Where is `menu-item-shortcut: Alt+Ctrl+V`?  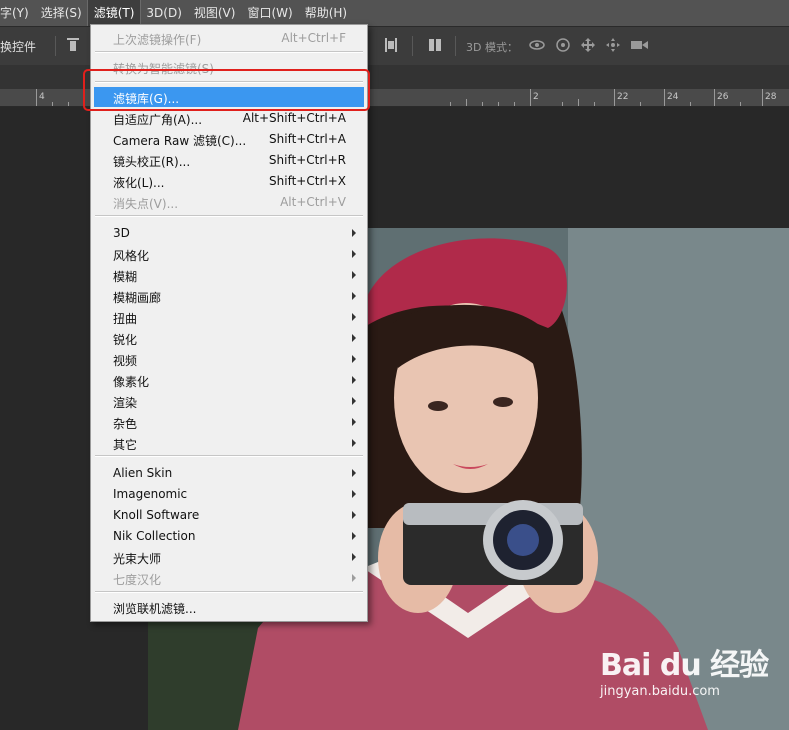
menu-item-shortcut: Alt+Ctrl+V is located at coordinates (313, 202).